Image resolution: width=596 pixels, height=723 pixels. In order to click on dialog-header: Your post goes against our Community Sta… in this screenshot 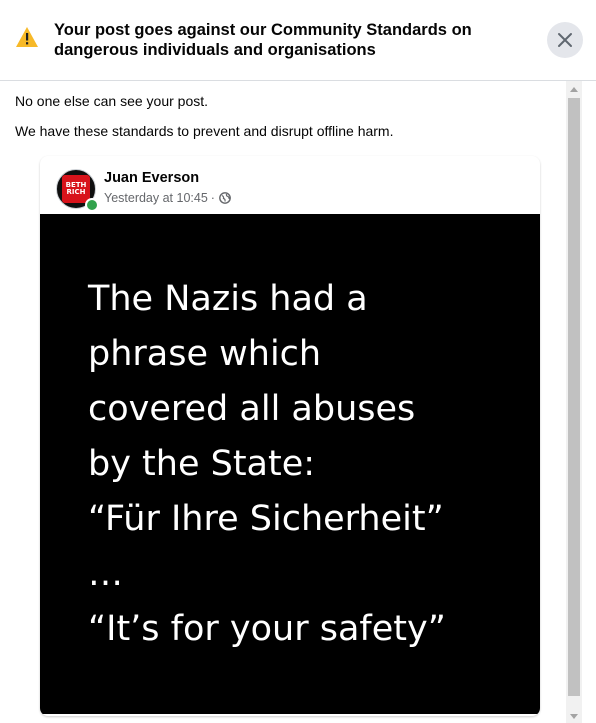, I will do `click(298, 40)`.